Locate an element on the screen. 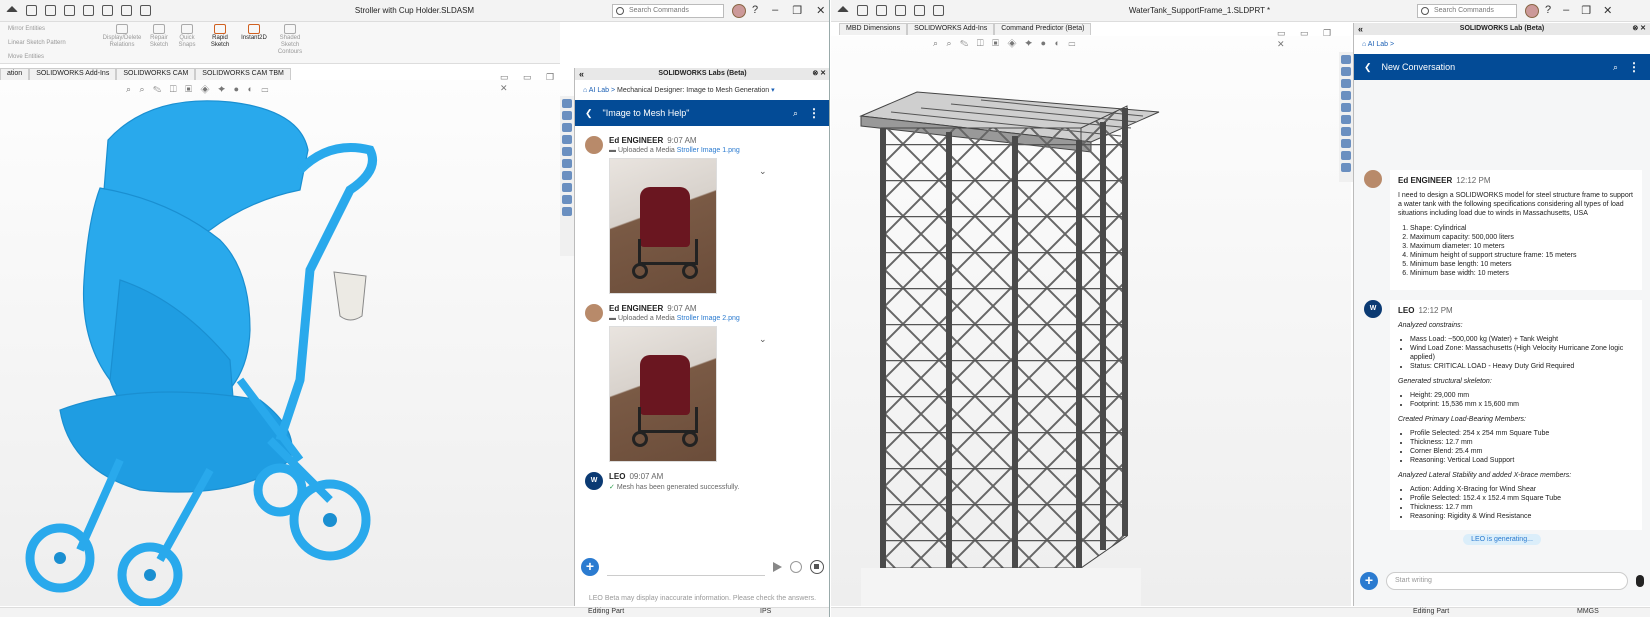 Image resolution: width=1650 pixels, height=617 pixels. select-icon is located at coordinates (126, 10).